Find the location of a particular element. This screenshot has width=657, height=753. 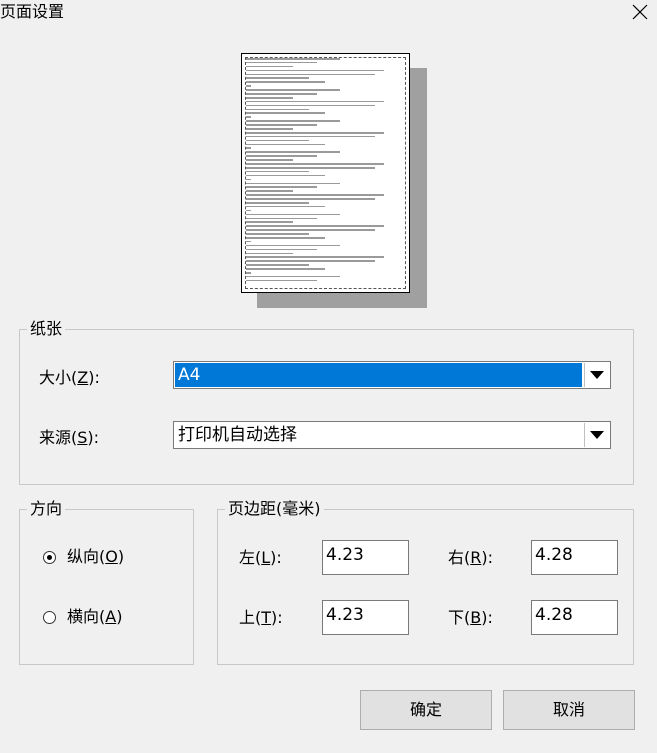

size-select: A4 is located at coordinates (392, 375).